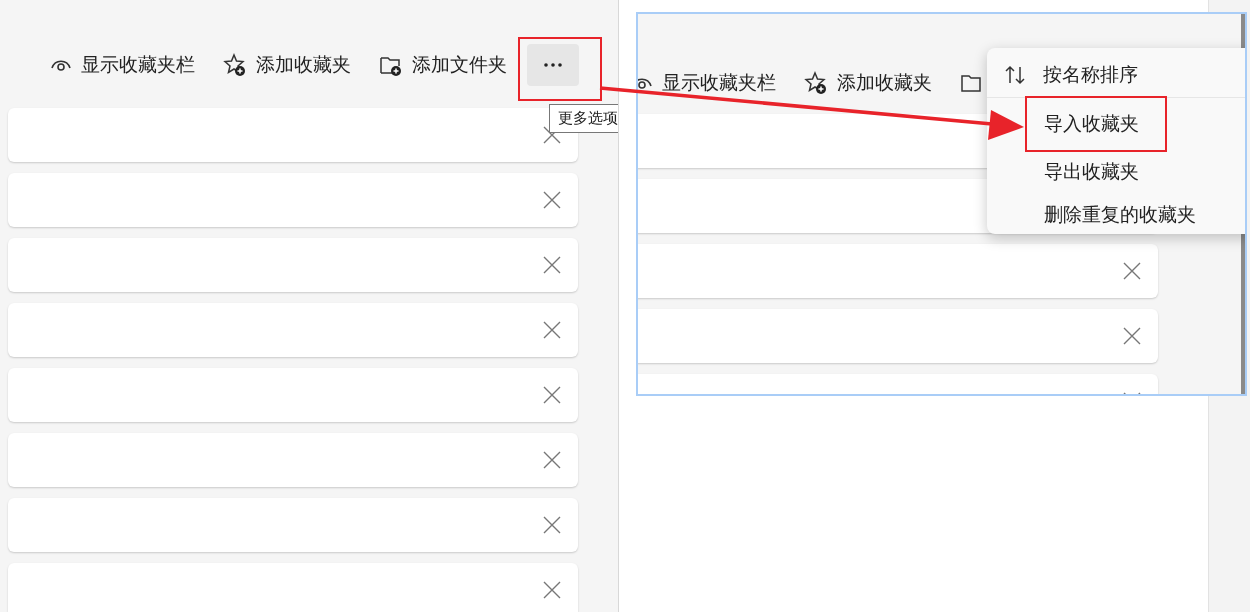 The width and height of the screenshot is (1250, 612). What do you see at coordinates (583, 118) in the screenshot?
I see `tooltip: 更多选项` at bounding box center [583, 118].